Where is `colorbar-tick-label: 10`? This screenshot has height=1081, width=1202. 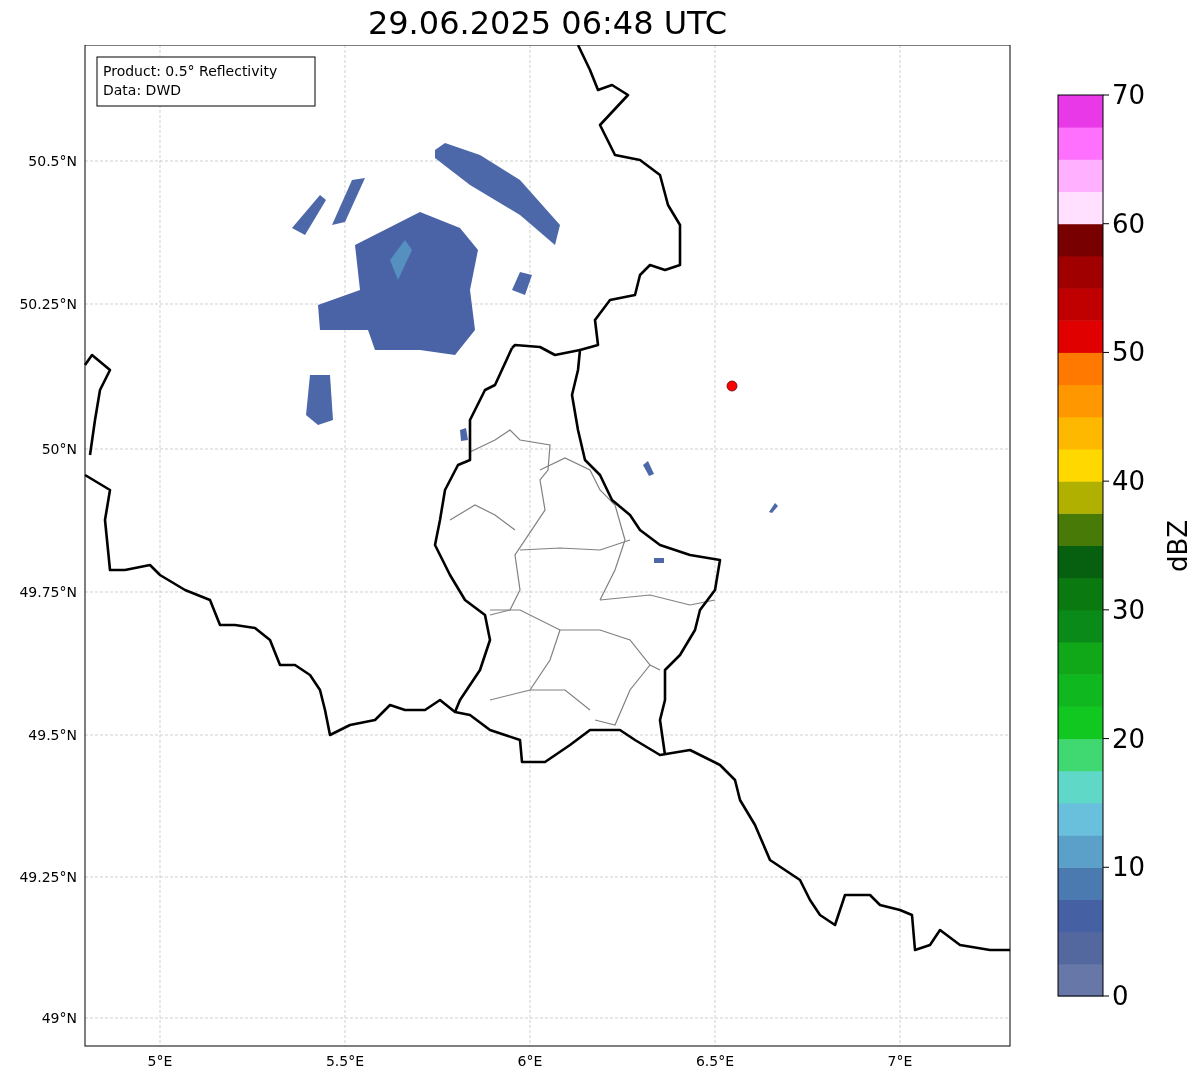
colorbar-tick-label: 10 is located at coordinates (1129, 867).